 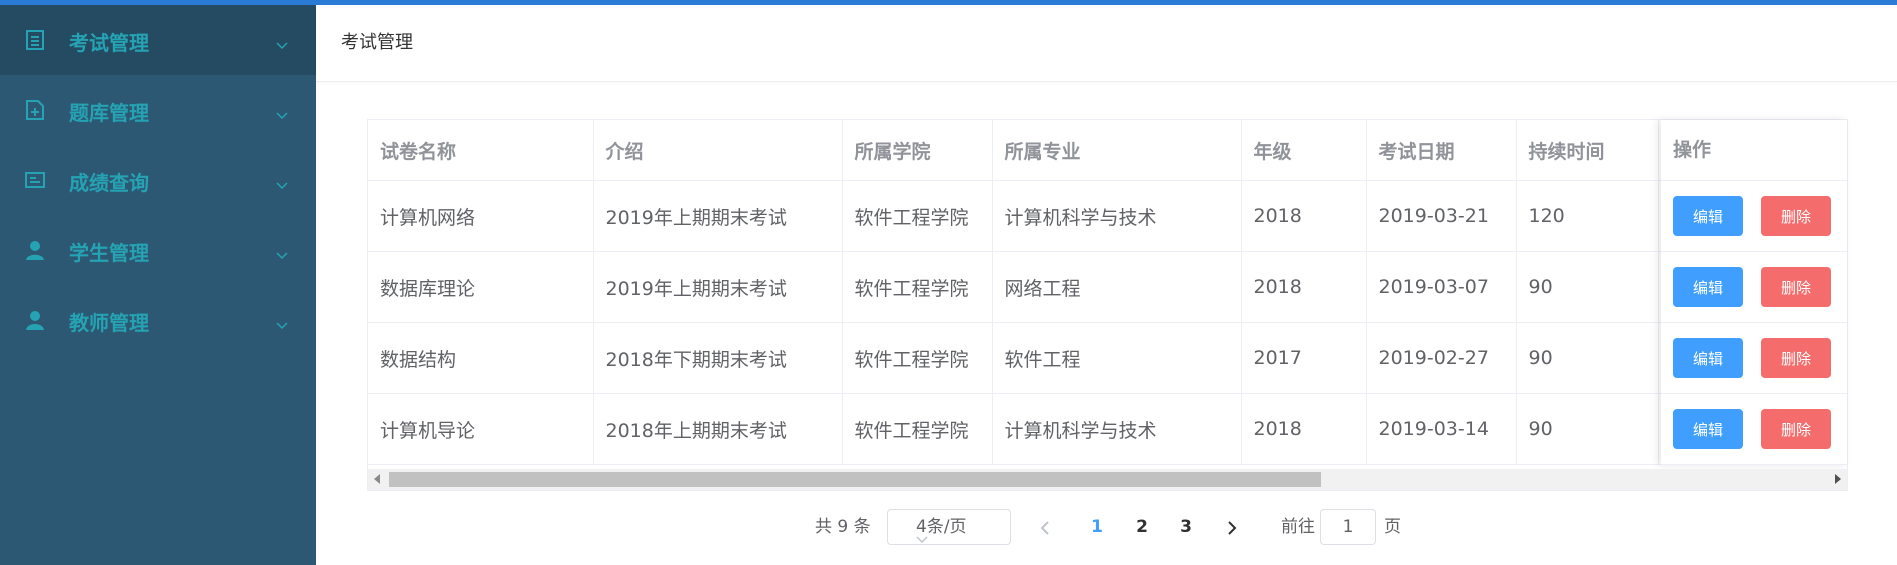 What do you see at coordinates (481, 150) in the screenshot?
I see `column-header: 试卷名称` at bounding box center [481, 150].